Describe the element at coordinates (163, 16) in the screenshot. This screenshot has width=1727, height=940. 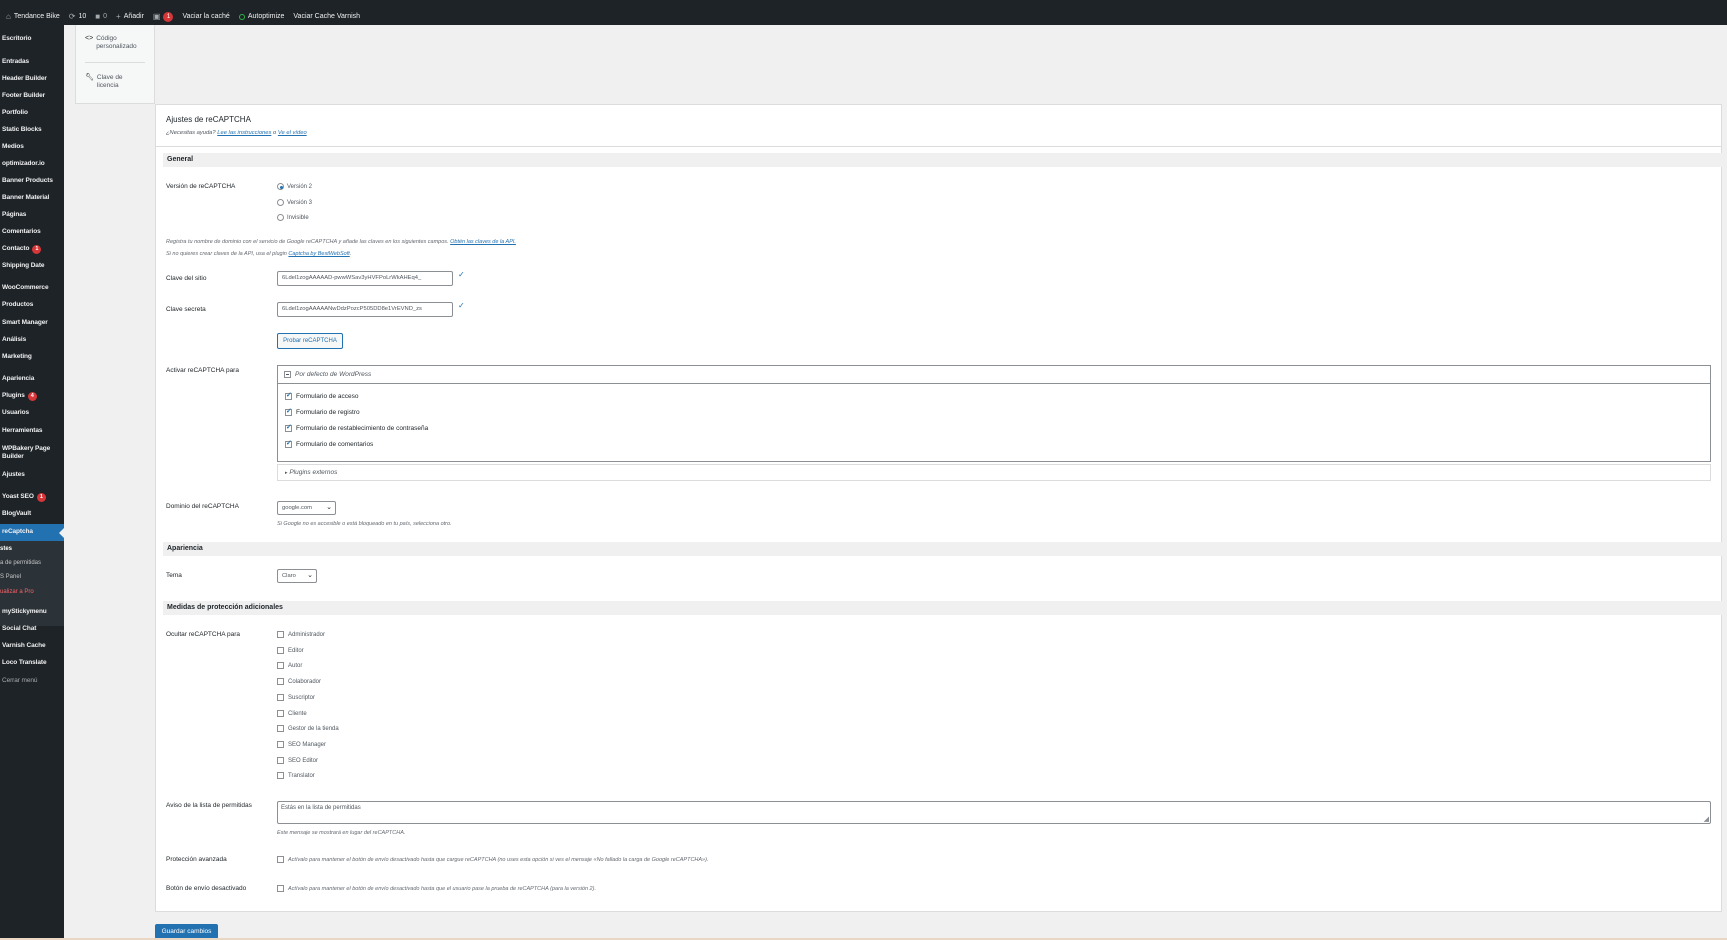
I see `notifications-link: ▣ 1` at that location.